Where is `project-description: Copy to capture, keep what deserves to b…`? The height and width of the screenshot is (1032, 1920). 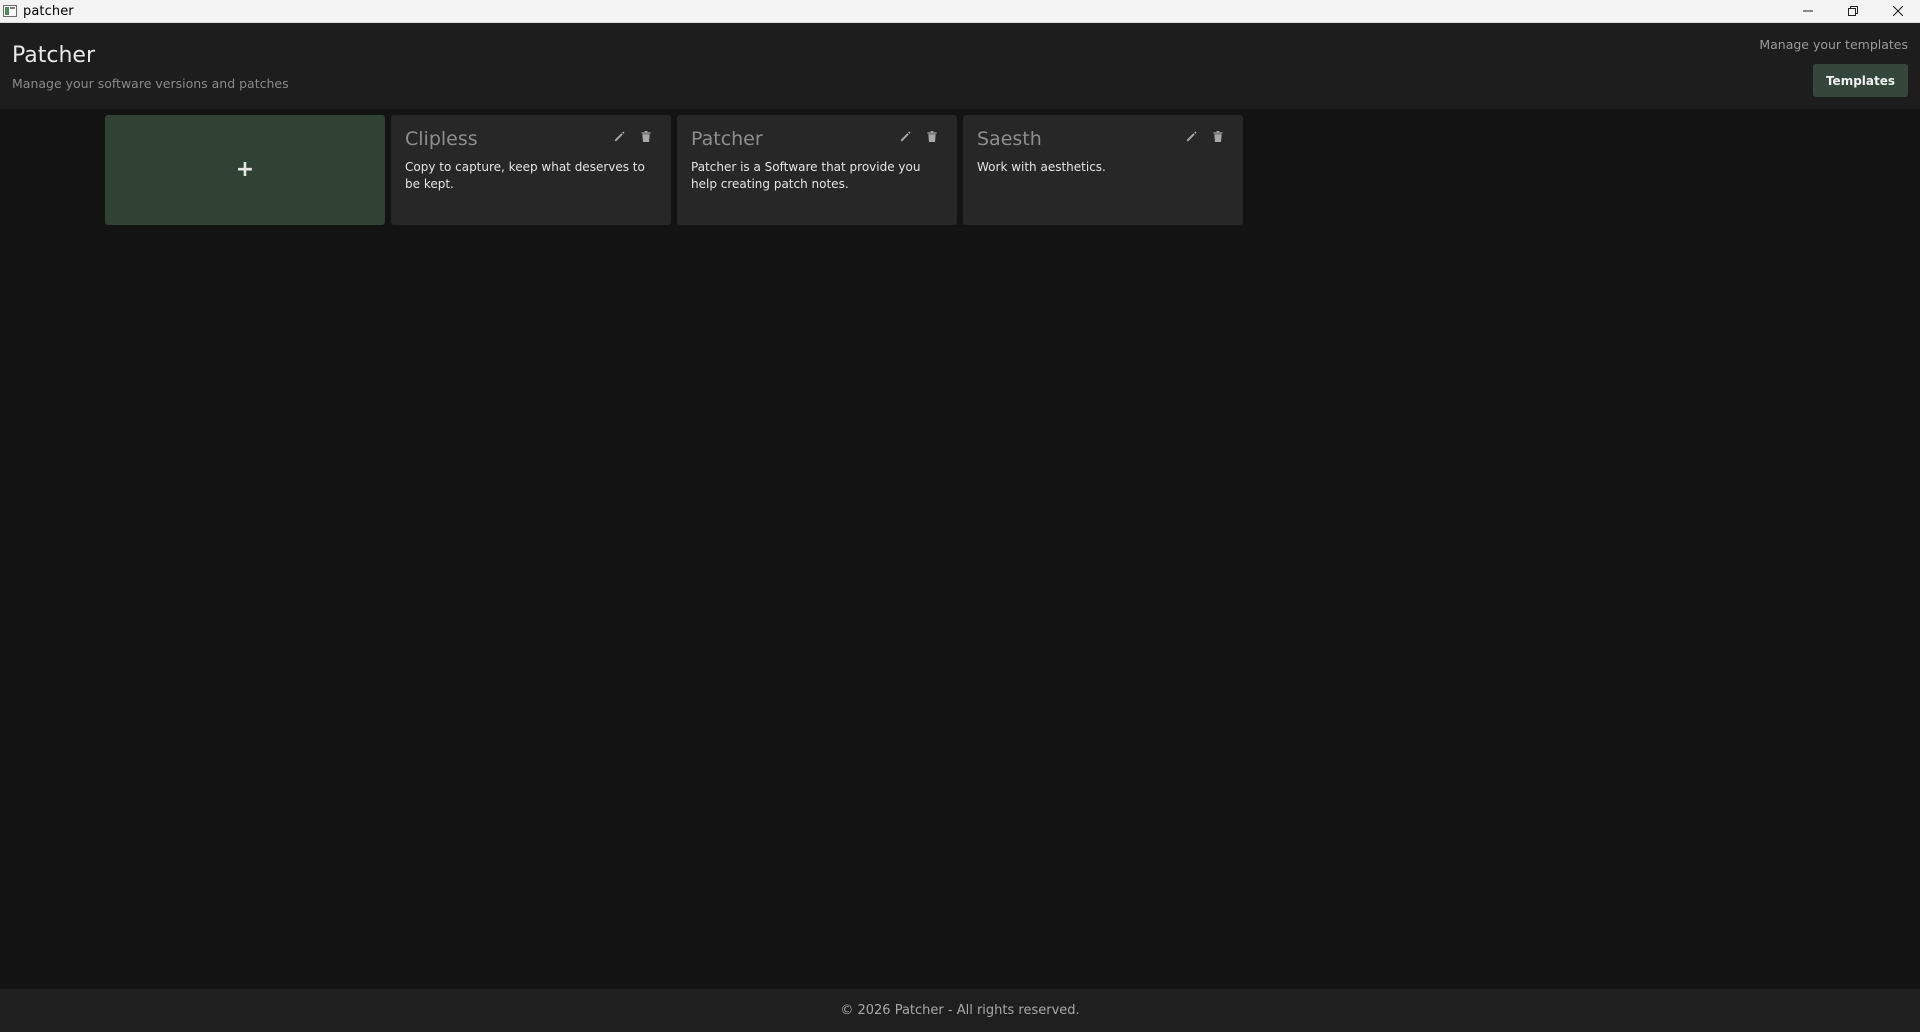
project-description: Copy to capture, keep what deserves to b… is located at coordinates (525, 175).